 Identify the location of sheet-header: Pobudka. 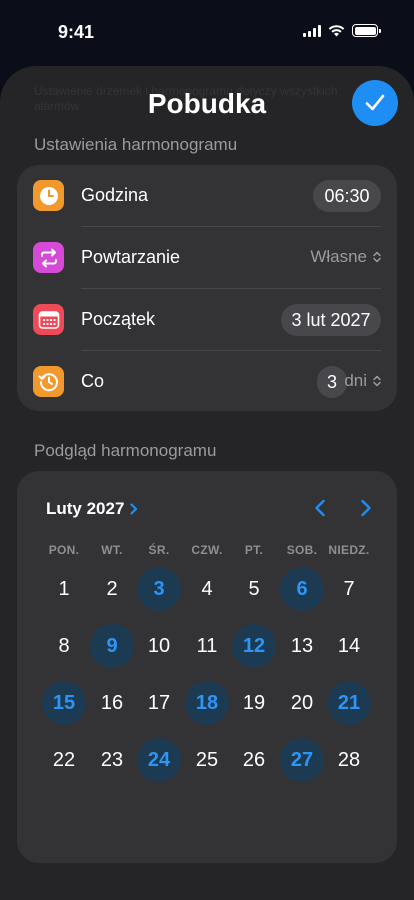
(207, 101).